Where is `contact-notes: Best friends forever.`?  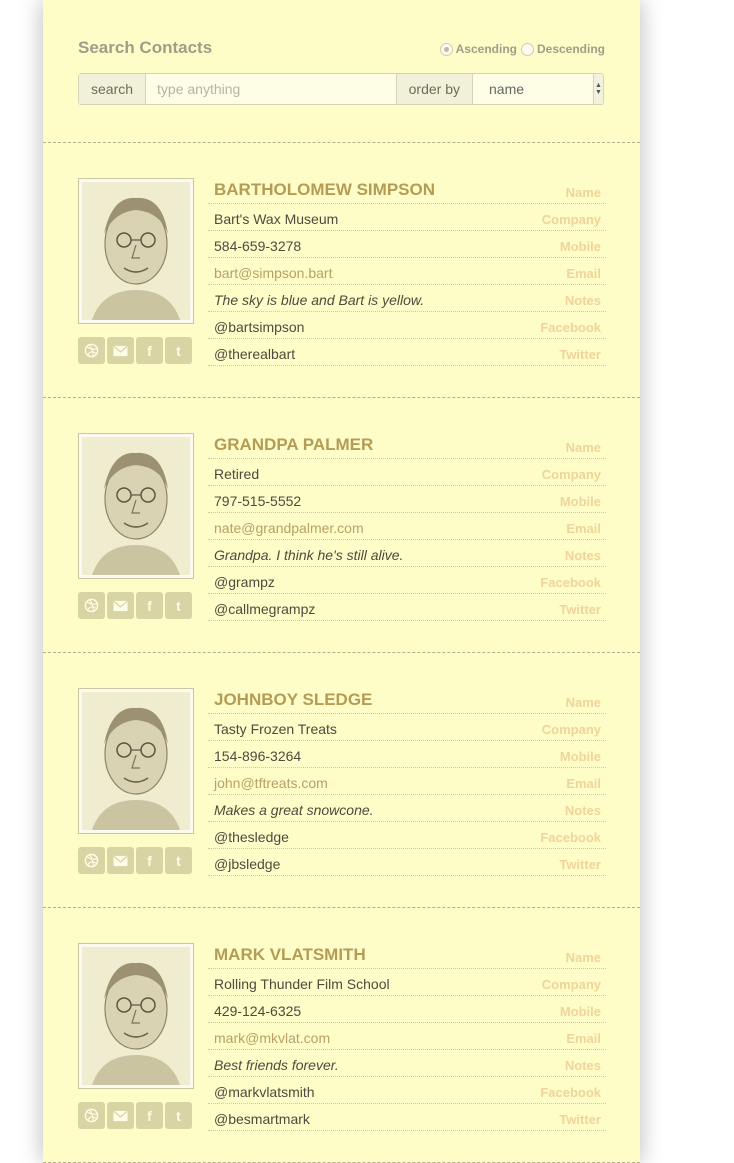
contact-notes: Best friends forever. is located at coordinates (276, 1065).